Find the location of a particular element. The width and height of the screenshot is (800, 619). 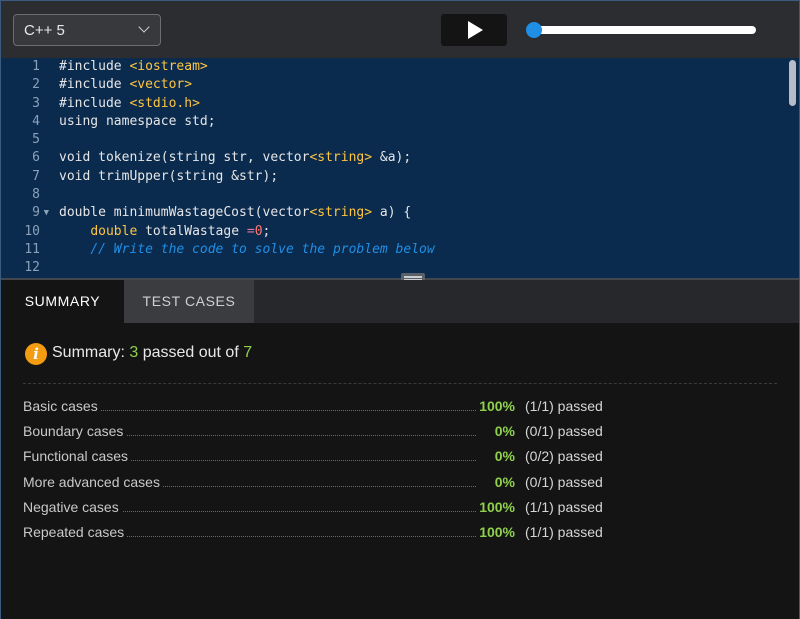

category-label: Negative cases is located at coordinates (72, 507).